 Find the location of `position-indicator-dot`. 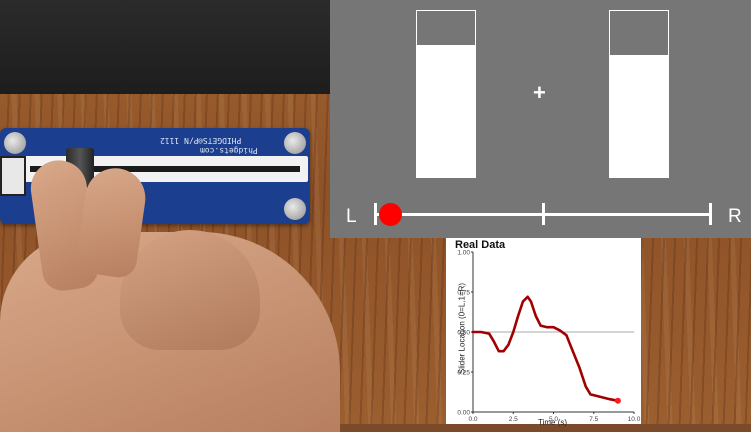

position-indicator-dot is located at coordinates (391, 214).